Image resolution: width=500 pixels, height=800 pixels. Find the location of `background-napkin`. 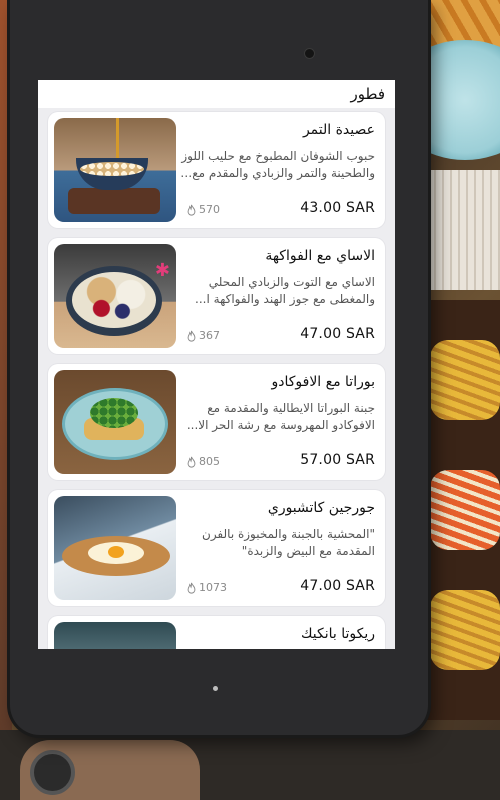

background-napkin is located at coordinates (460, 230).